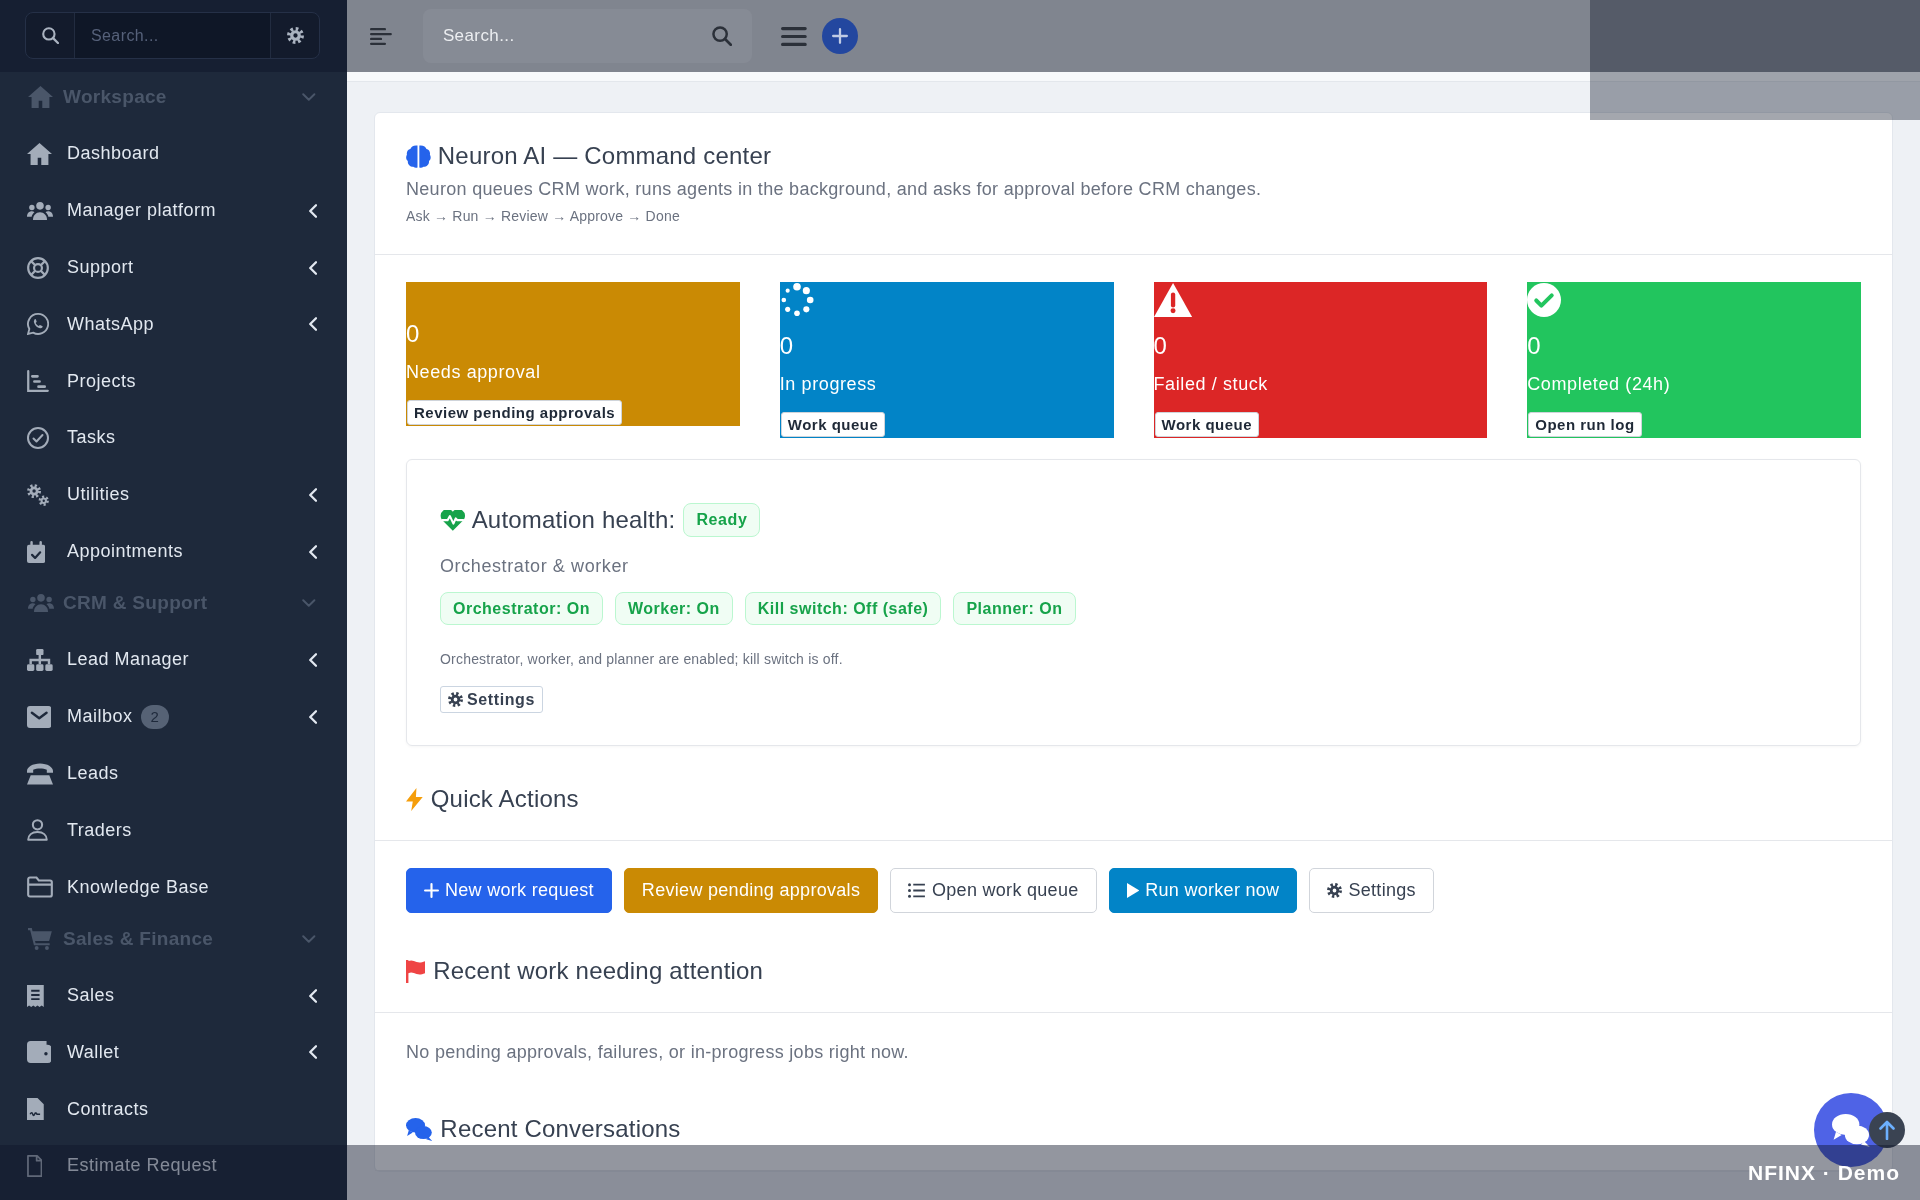  Describe the element at coordinates (534, 566) in the screenshot. I see `health-subtitle: Orchestrator & worker` at that location.